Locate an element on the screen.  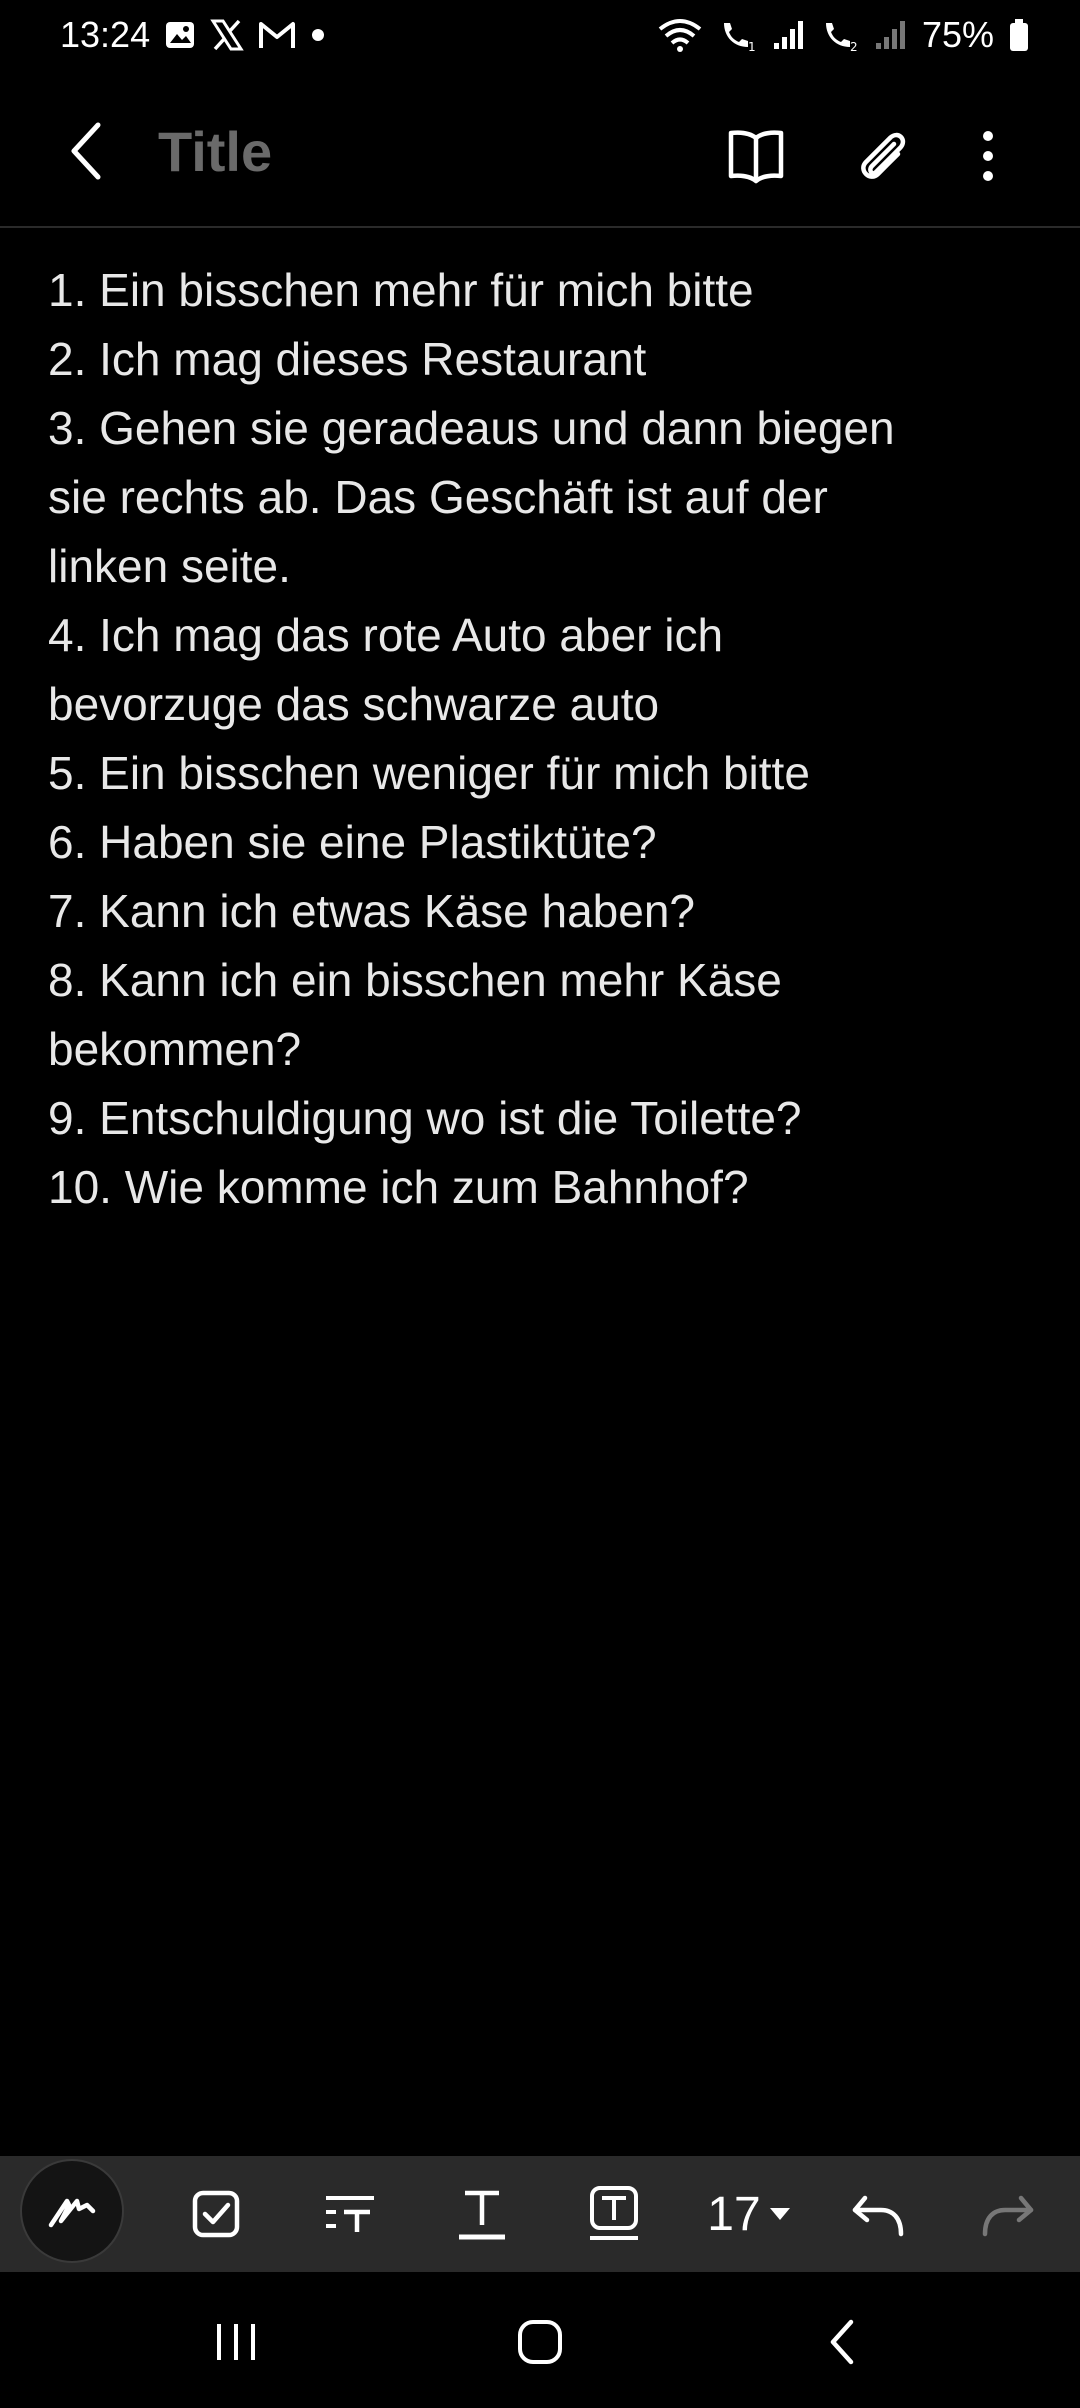
note-line: bekommen? is located at coordinates (175, 1049).